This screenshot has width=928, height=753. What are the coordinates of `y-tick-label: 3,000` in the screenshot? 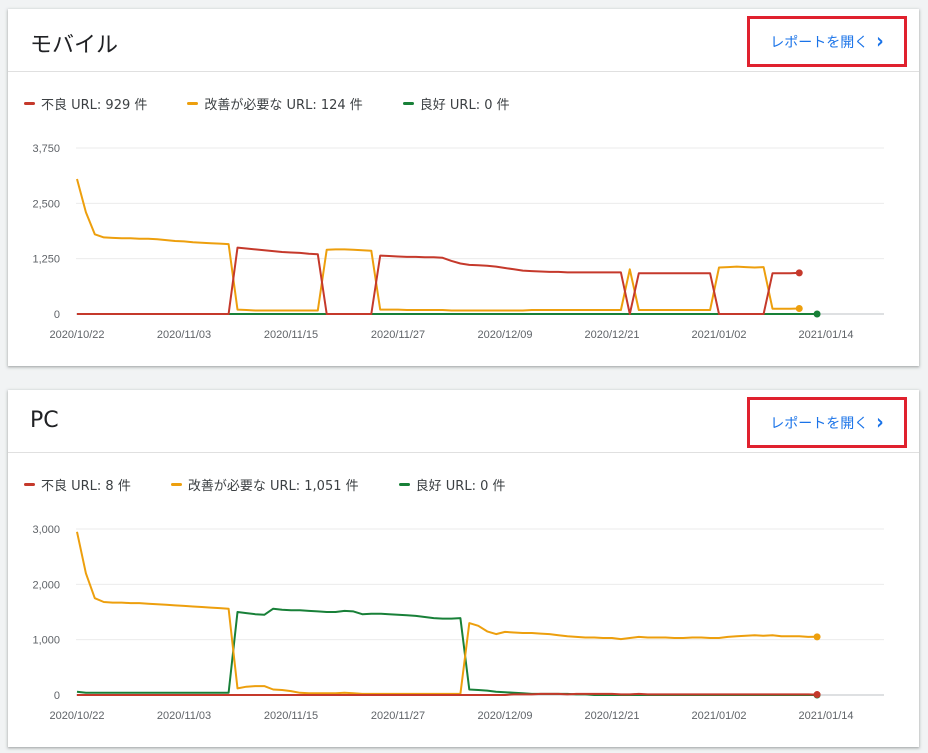 It's located at (46, 530).